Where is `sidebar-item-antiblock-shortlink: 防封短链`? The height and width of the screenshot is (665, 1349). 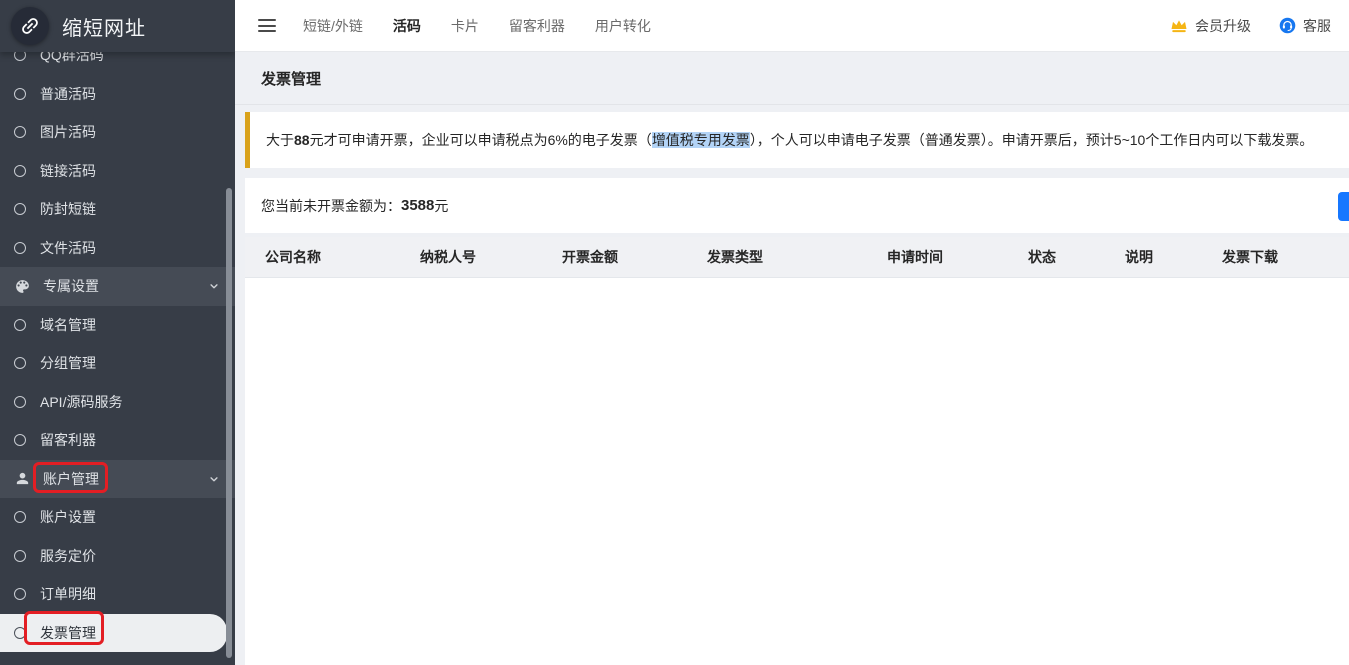 sidebar-item-antiblock-shortlink: 防封短链 is located at coordinates (117, 209).